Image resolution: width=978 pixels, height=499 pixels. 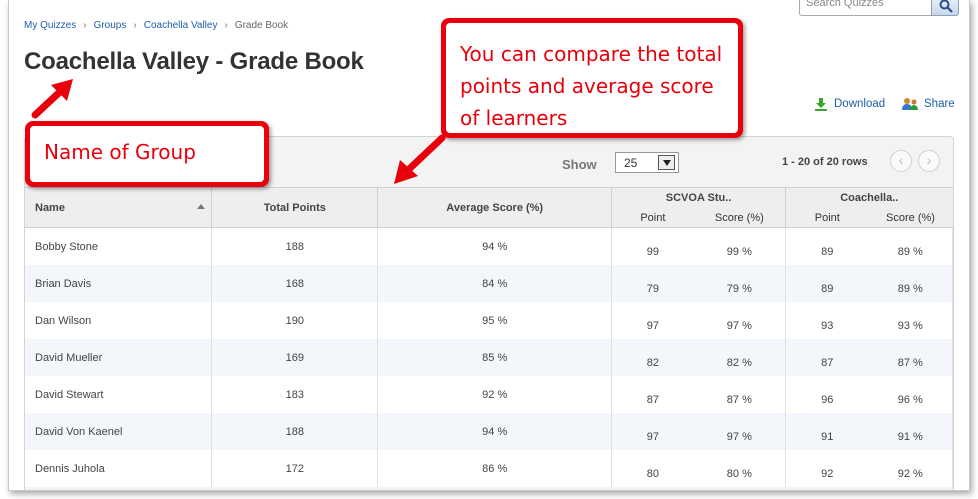 What do you see at coordinates (194, 61) in the screenshot?
I see `page-title: Coachella Valley - Grade Book` at bounding box center [194, 61].